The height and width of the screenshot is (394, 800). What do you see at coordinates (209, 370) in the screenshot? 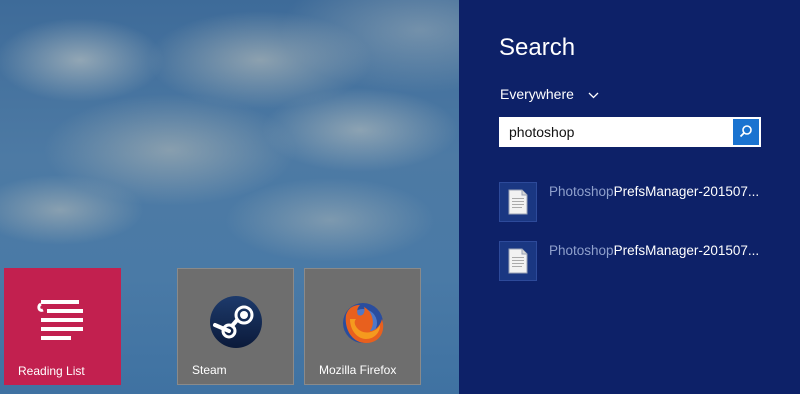
I see `tile-label: Steam` at bounding box center [209, 370].